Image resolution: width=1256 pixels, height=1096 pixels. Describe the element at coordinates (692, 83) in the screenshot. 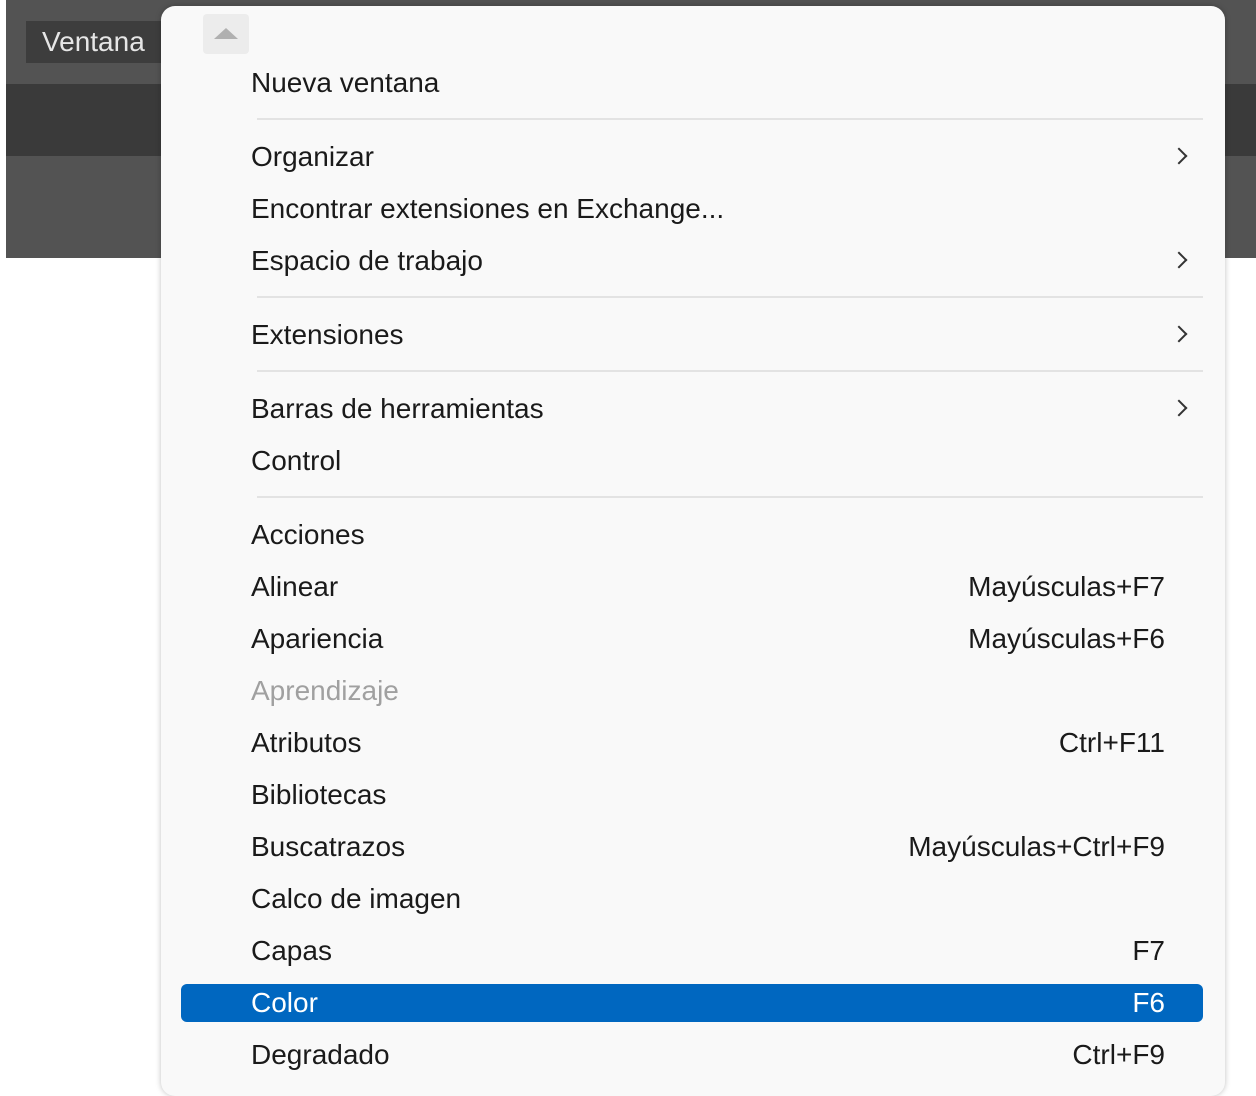

I see `menu-item-nueva-ventana: Nueva ventana` at that location.